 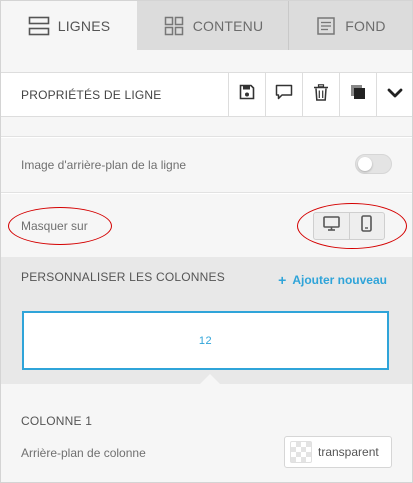 I want to click on column-layout-box: 12, so click(x=205, y=340).